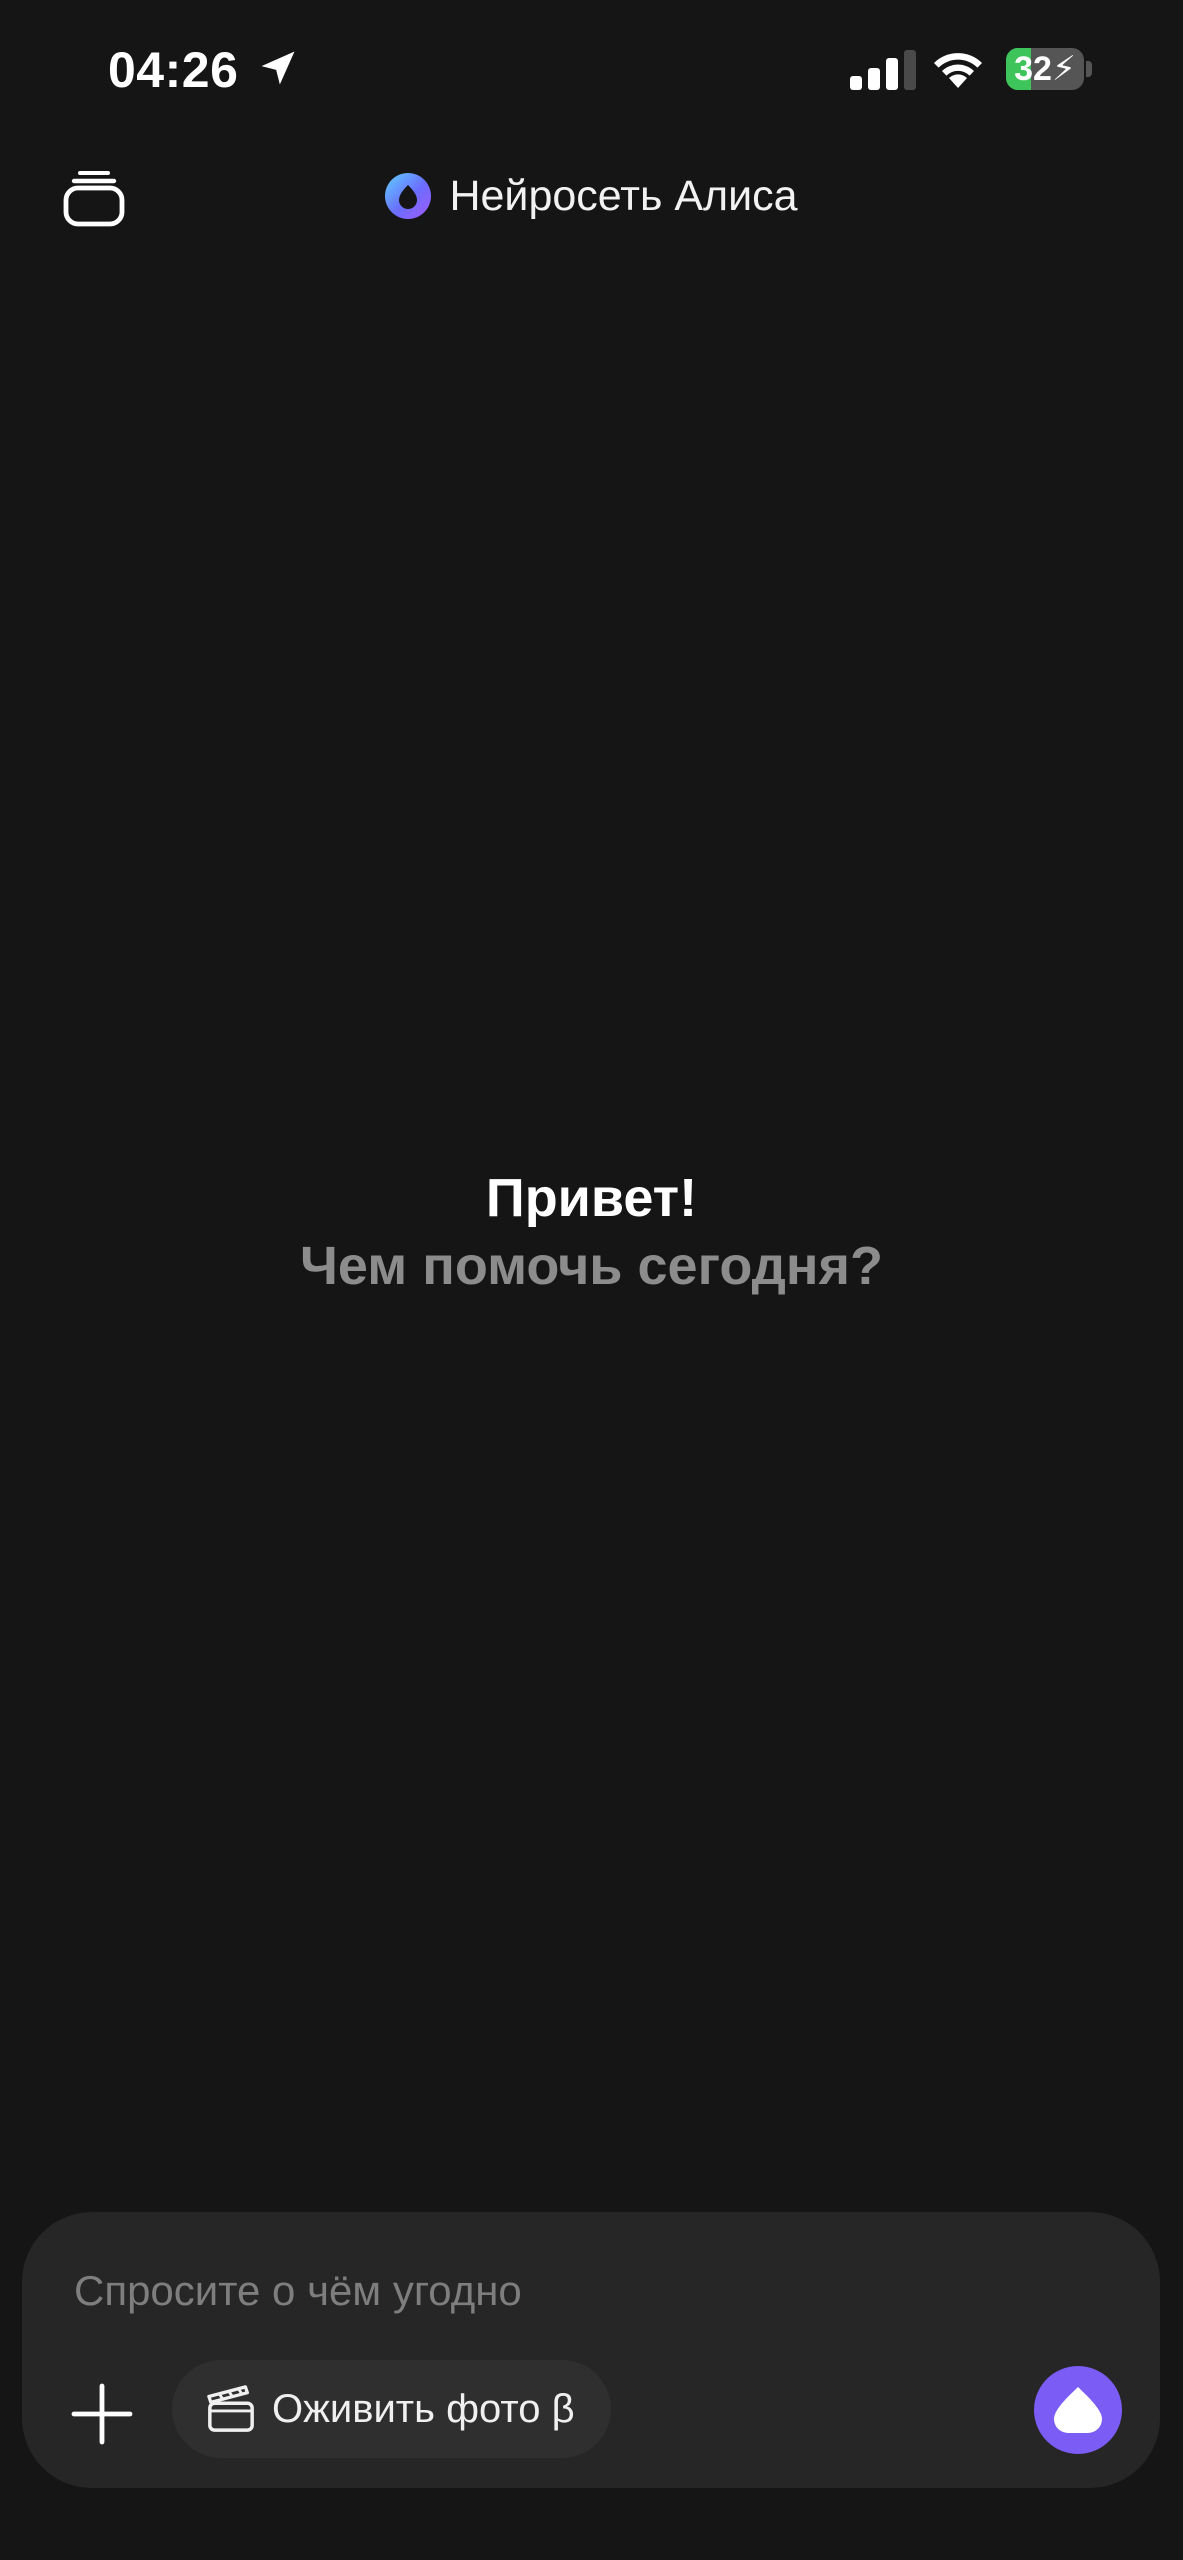 Image resolution: width=1183 pixels, height=2560 pixels. Describe the element at coordinates (278, 68) in the screenshot. I see `location-arrow-icon` at that location.